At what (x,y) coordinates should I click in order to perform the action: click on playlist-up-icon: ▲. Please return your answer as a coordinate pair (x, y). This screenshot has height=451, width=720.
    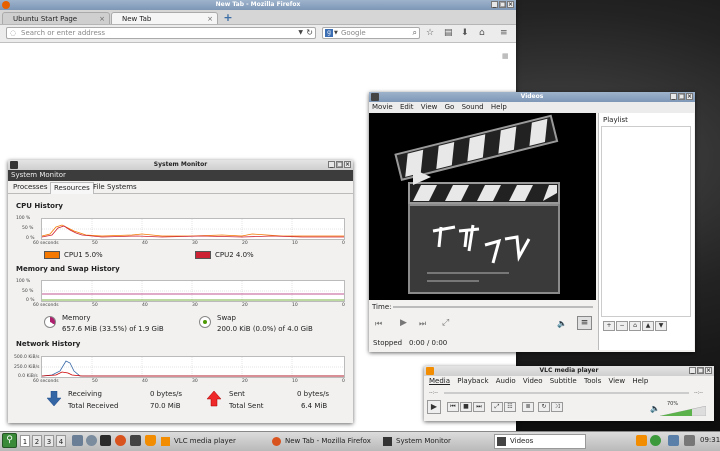
    Looking at the image, I should click on (648, 326).